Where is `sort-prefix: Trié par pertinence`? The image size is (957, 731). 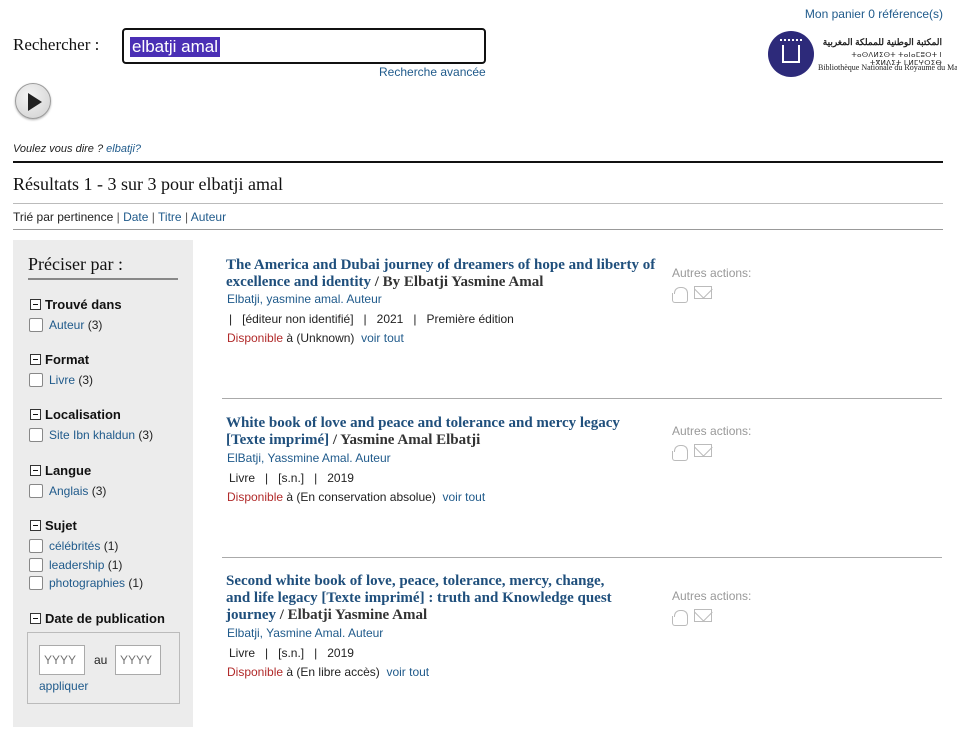
sort-prefix: Trié par pertinence is located at coordinates (63, 217).